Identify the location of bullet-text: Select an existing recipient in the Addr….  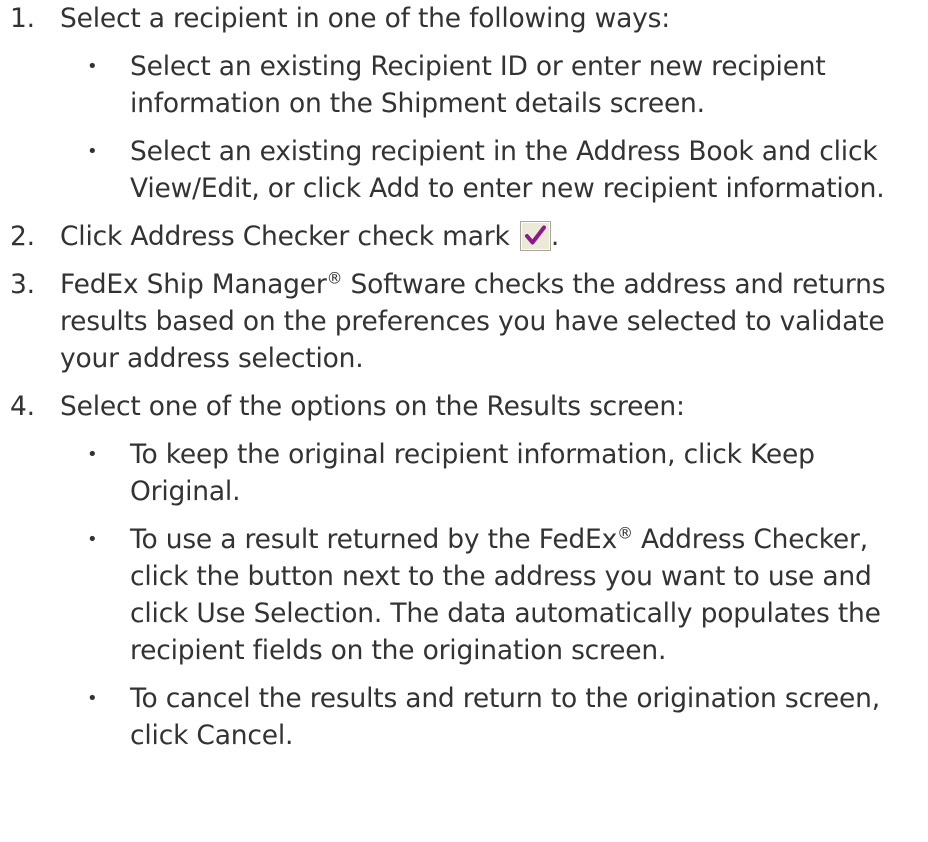
(507, 170).